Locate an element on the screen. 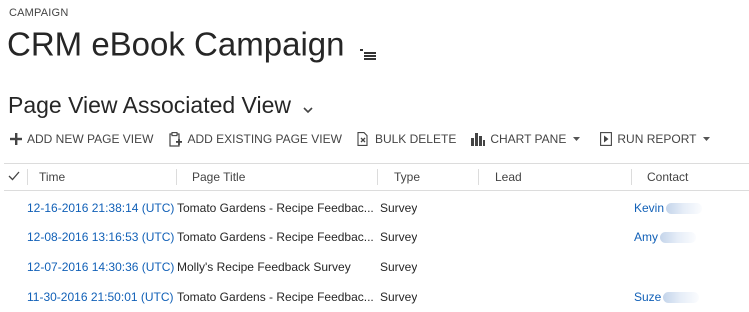 The height and width of the screenshot is (312, 749). add-new-page-view-button: ADD NEW PAGE VIEW is located at coordinates (81, 139).